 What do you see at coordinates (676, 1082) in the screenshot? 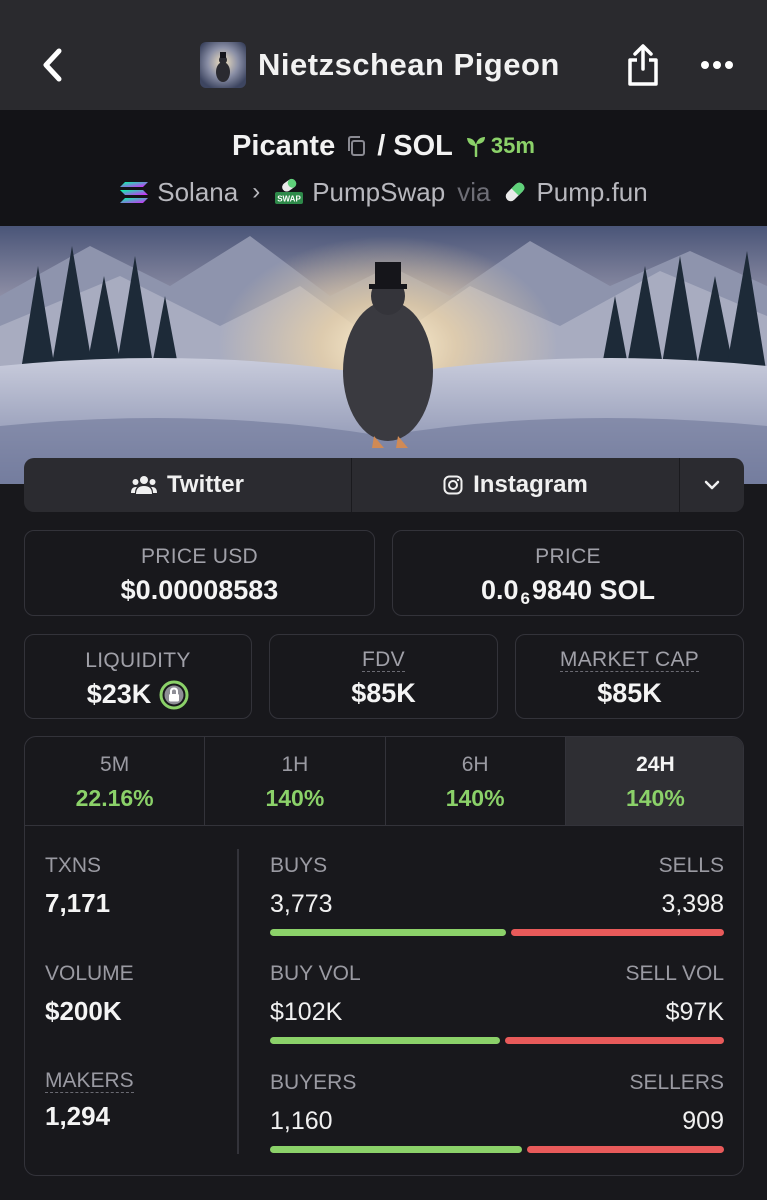
I see `sellers-label: SELLERS` at bounding box center [676, 1082].